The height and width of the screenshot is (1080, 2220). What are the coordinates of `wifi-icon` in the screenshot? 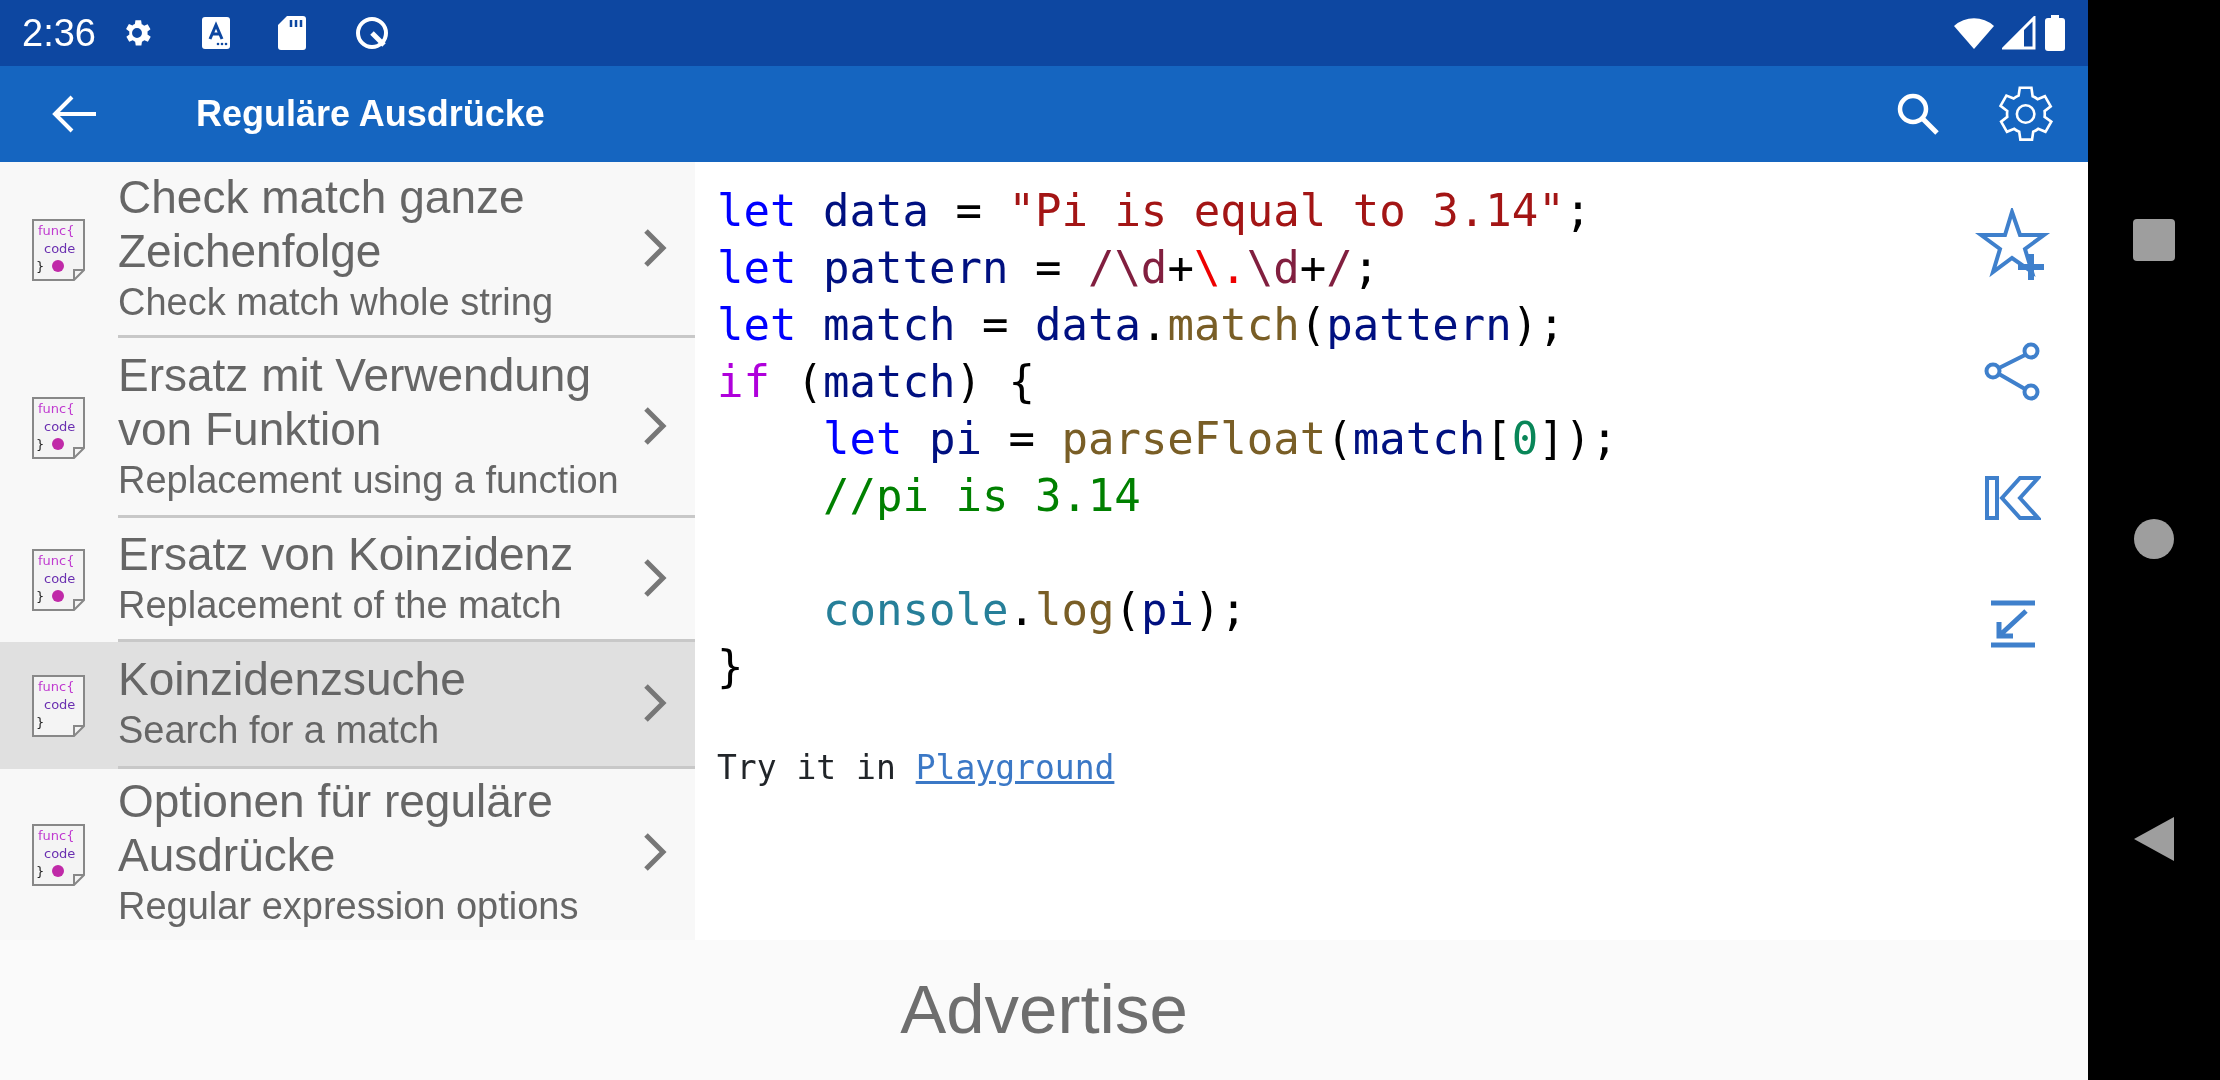 It's located at (1974, 33).